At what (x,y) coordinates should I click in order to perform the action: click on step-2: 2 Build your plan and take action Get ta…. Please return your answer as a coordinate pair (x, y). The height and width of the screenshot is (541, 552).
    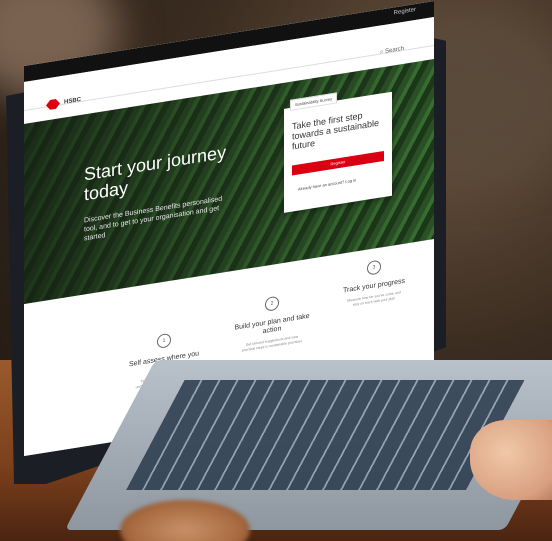
    Looking at the image, I should click on (272, 322).